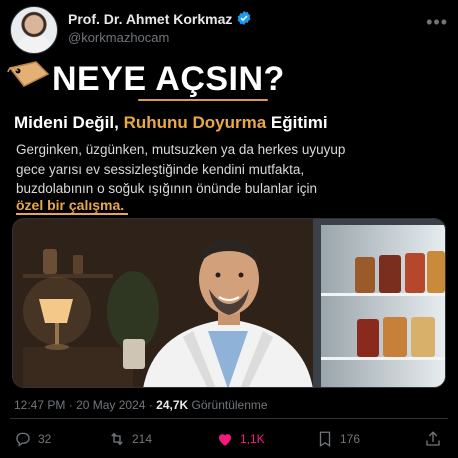 Image resolution: width=458 pixels, height=458 pixels. I want to click on heart-icon, so click(225, 440).